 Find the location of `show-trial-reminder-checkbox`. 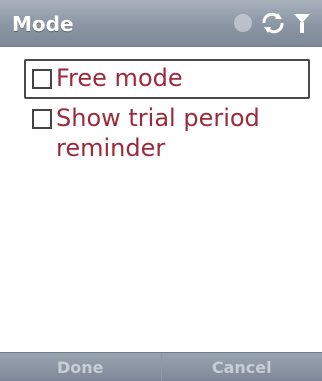

show-trial-reminder-checkbox is located at coordinates (42, 119).